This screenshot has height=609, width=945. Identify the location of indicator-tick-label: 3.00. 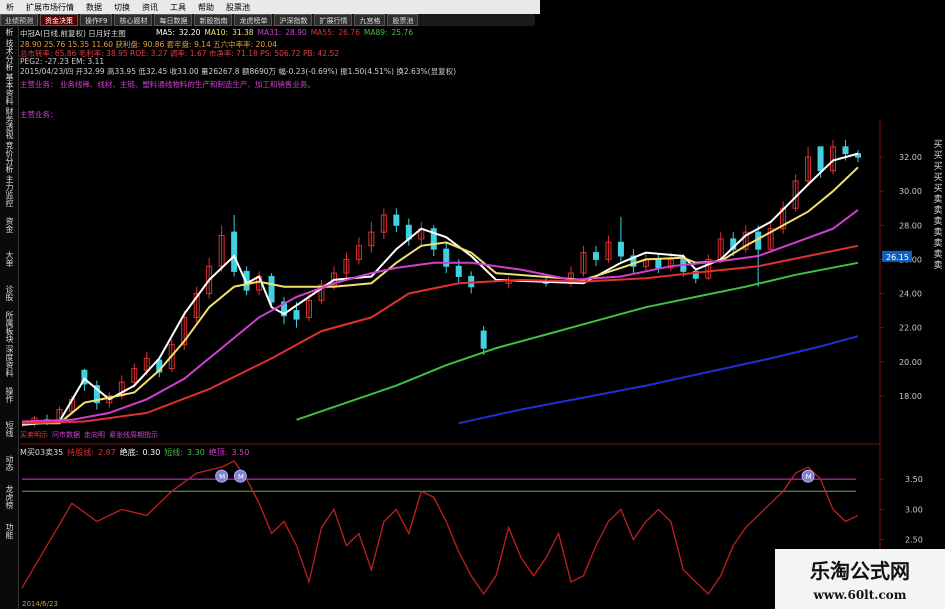
(914, 509).